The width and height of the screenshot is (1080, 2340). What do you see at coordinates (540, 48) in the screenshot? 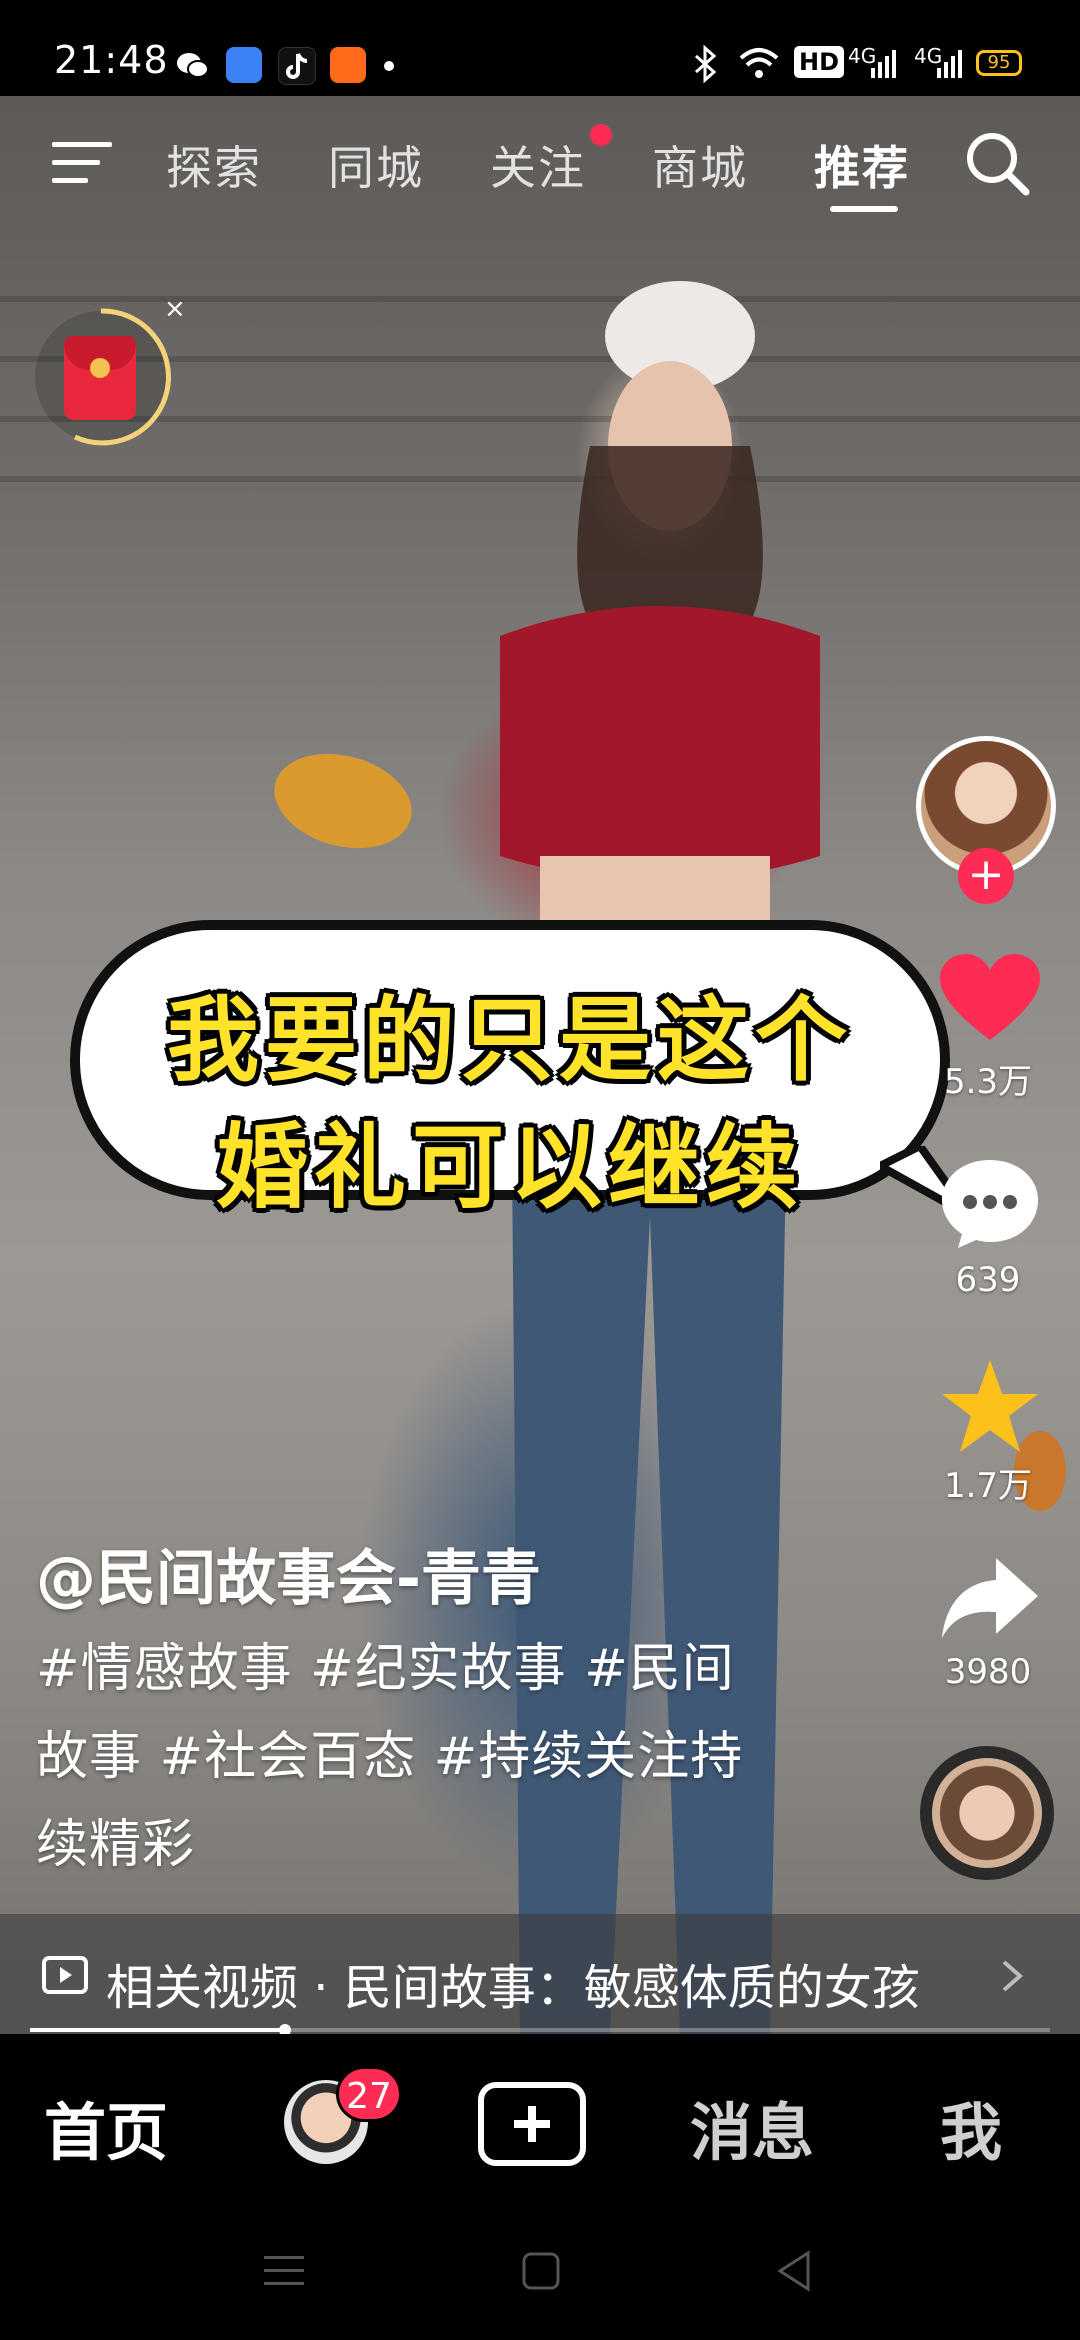
I see `status-bar: 21:48 HD 4G 4G 95` at bounding box center [540, 48].